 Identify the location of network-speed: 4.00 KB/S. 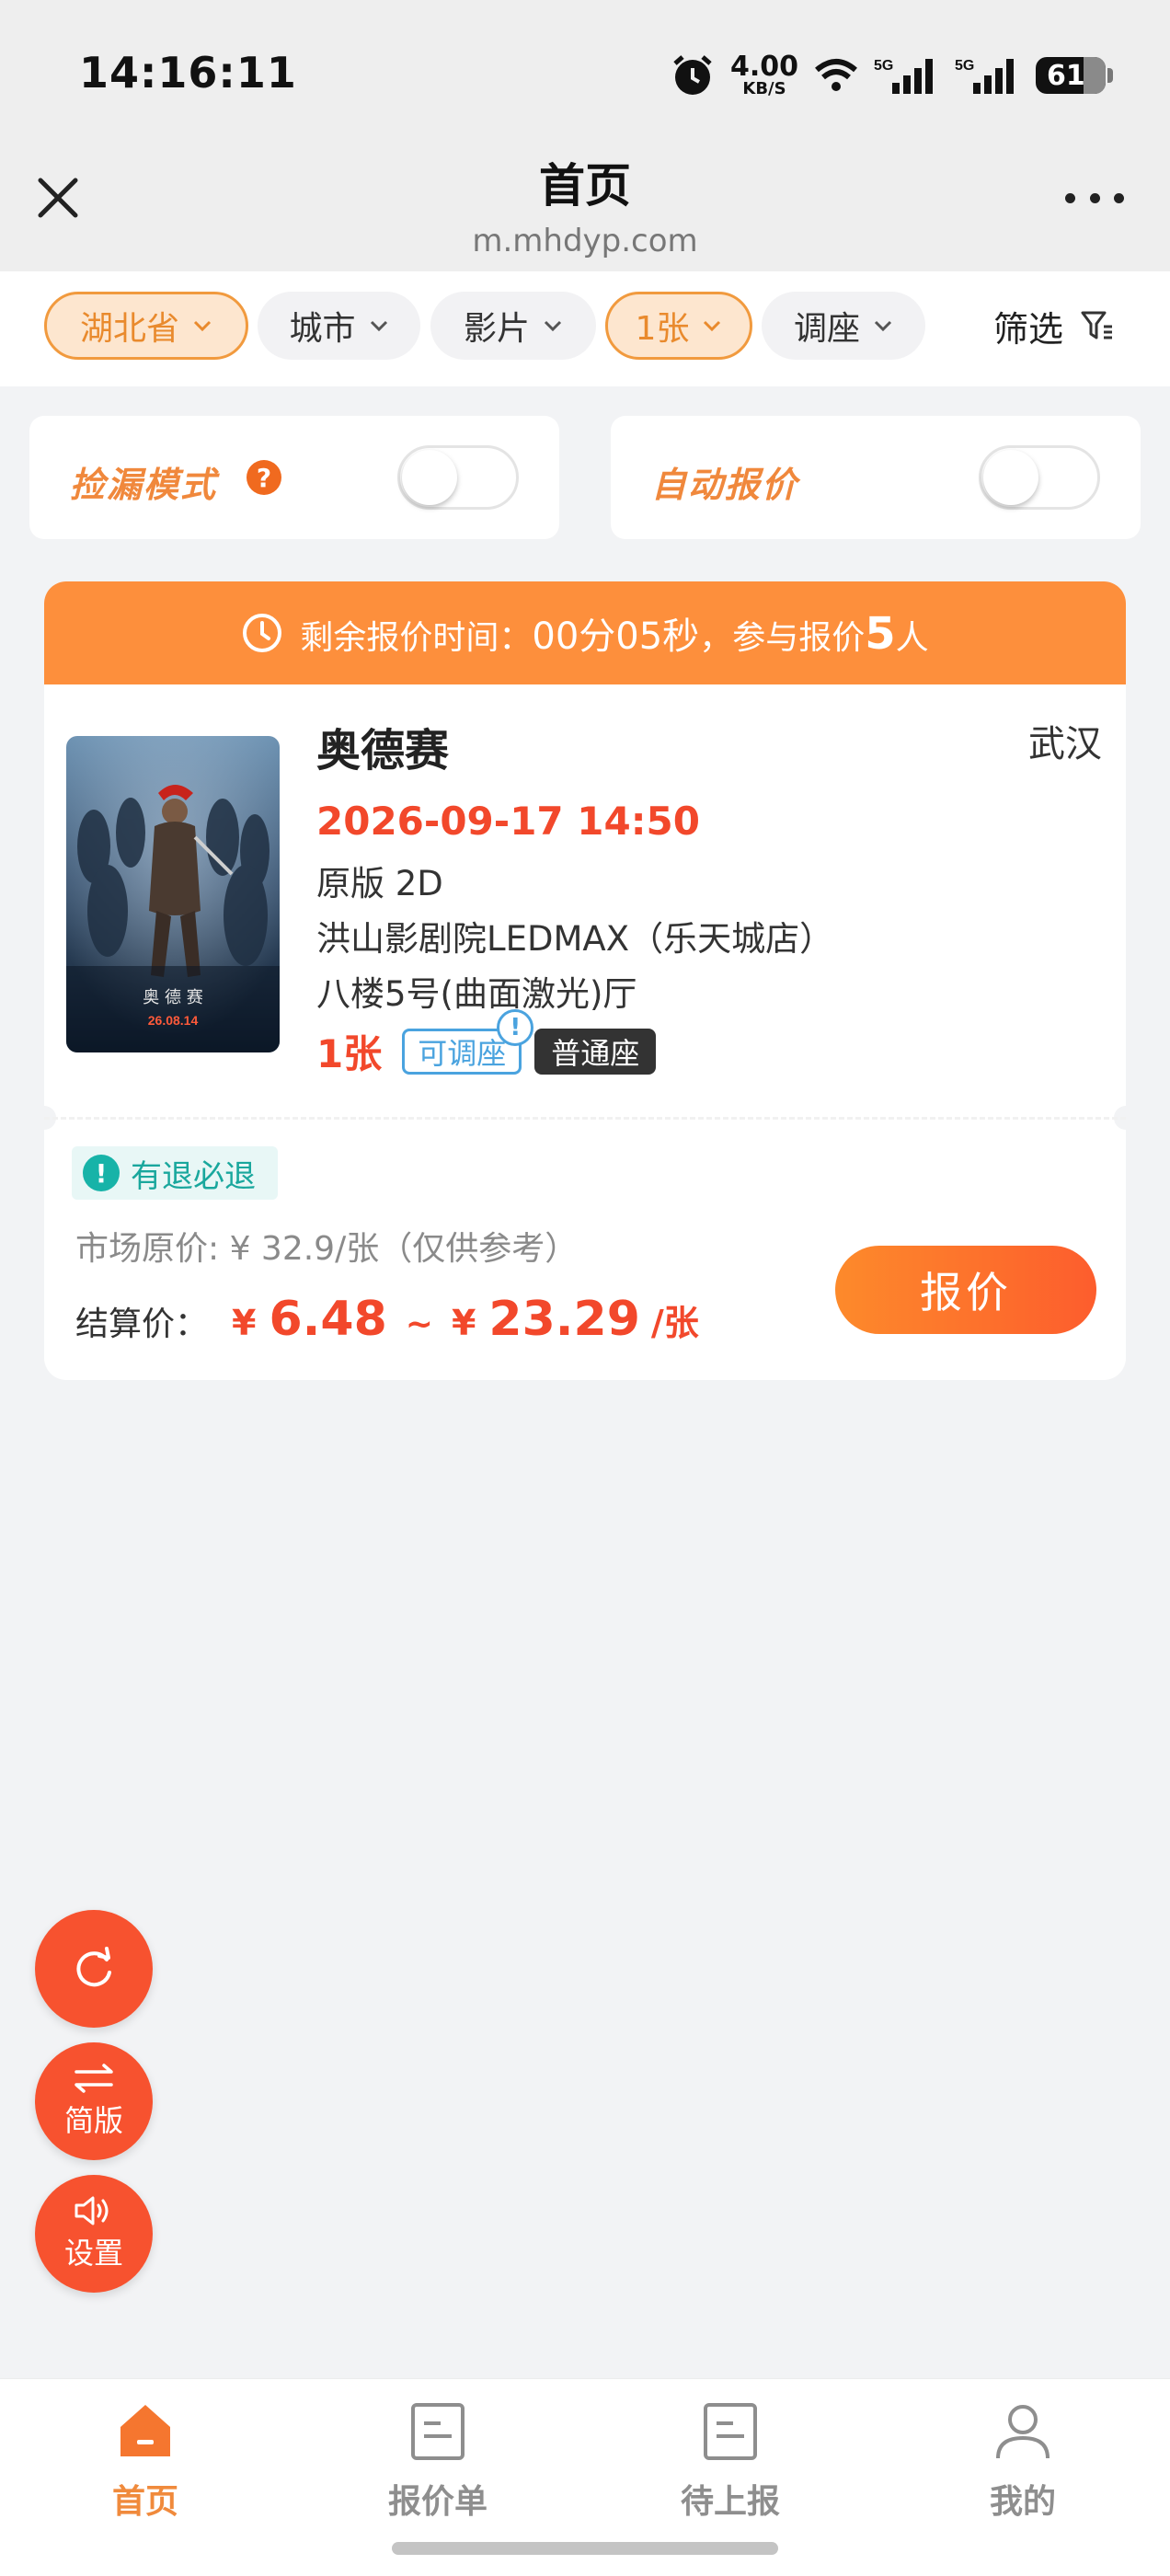
(763, 74).